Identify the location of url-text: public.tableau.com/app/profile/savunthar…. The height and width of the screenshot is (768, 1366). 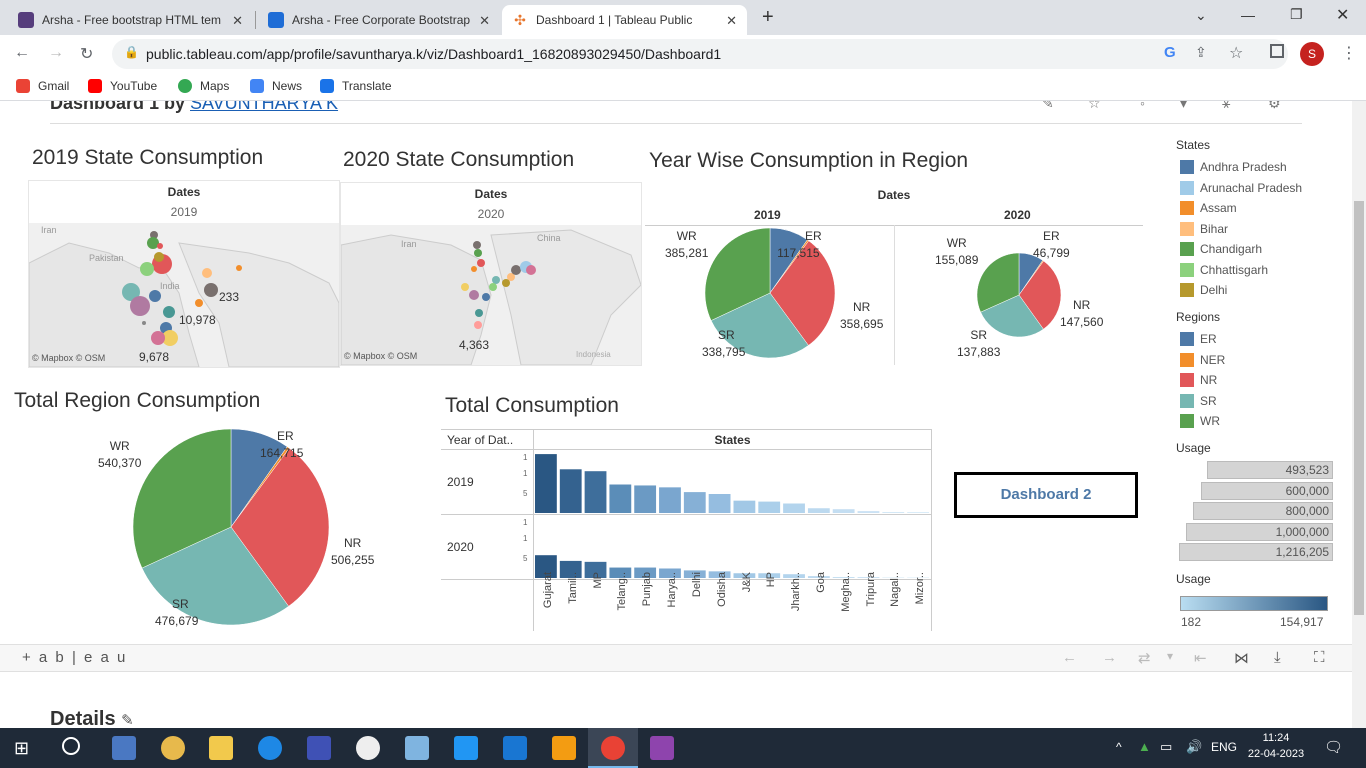
(433, 54).